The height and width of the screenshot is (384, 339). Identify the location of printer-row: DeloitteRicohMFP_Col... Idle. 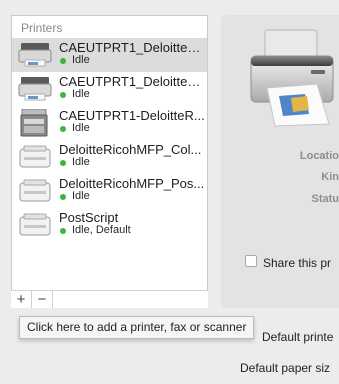
(109, 157).